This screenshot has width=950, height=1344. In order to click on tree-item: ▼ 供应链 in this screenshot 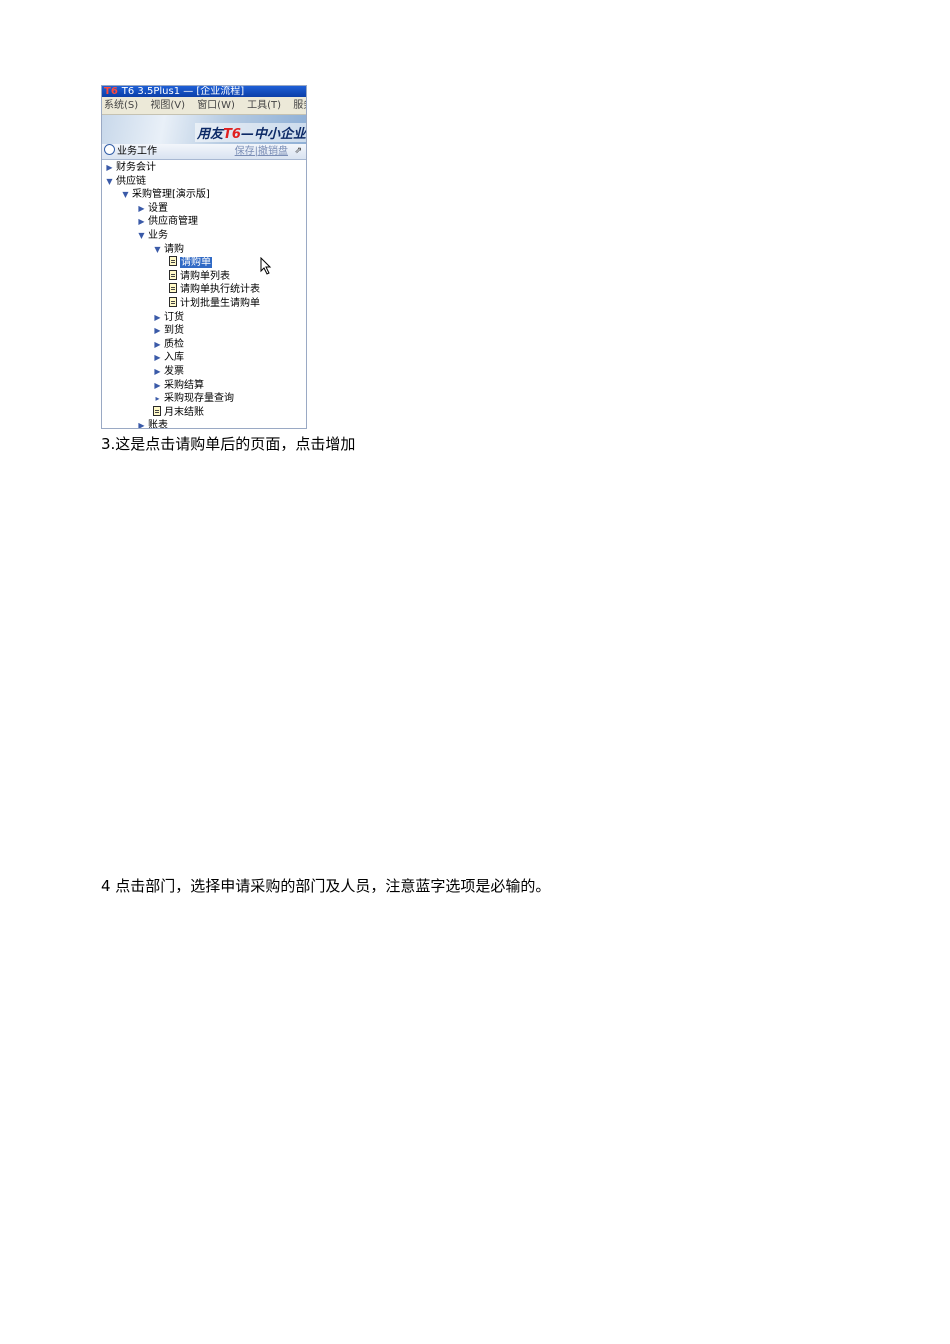, I will do `click(204, 182)`.